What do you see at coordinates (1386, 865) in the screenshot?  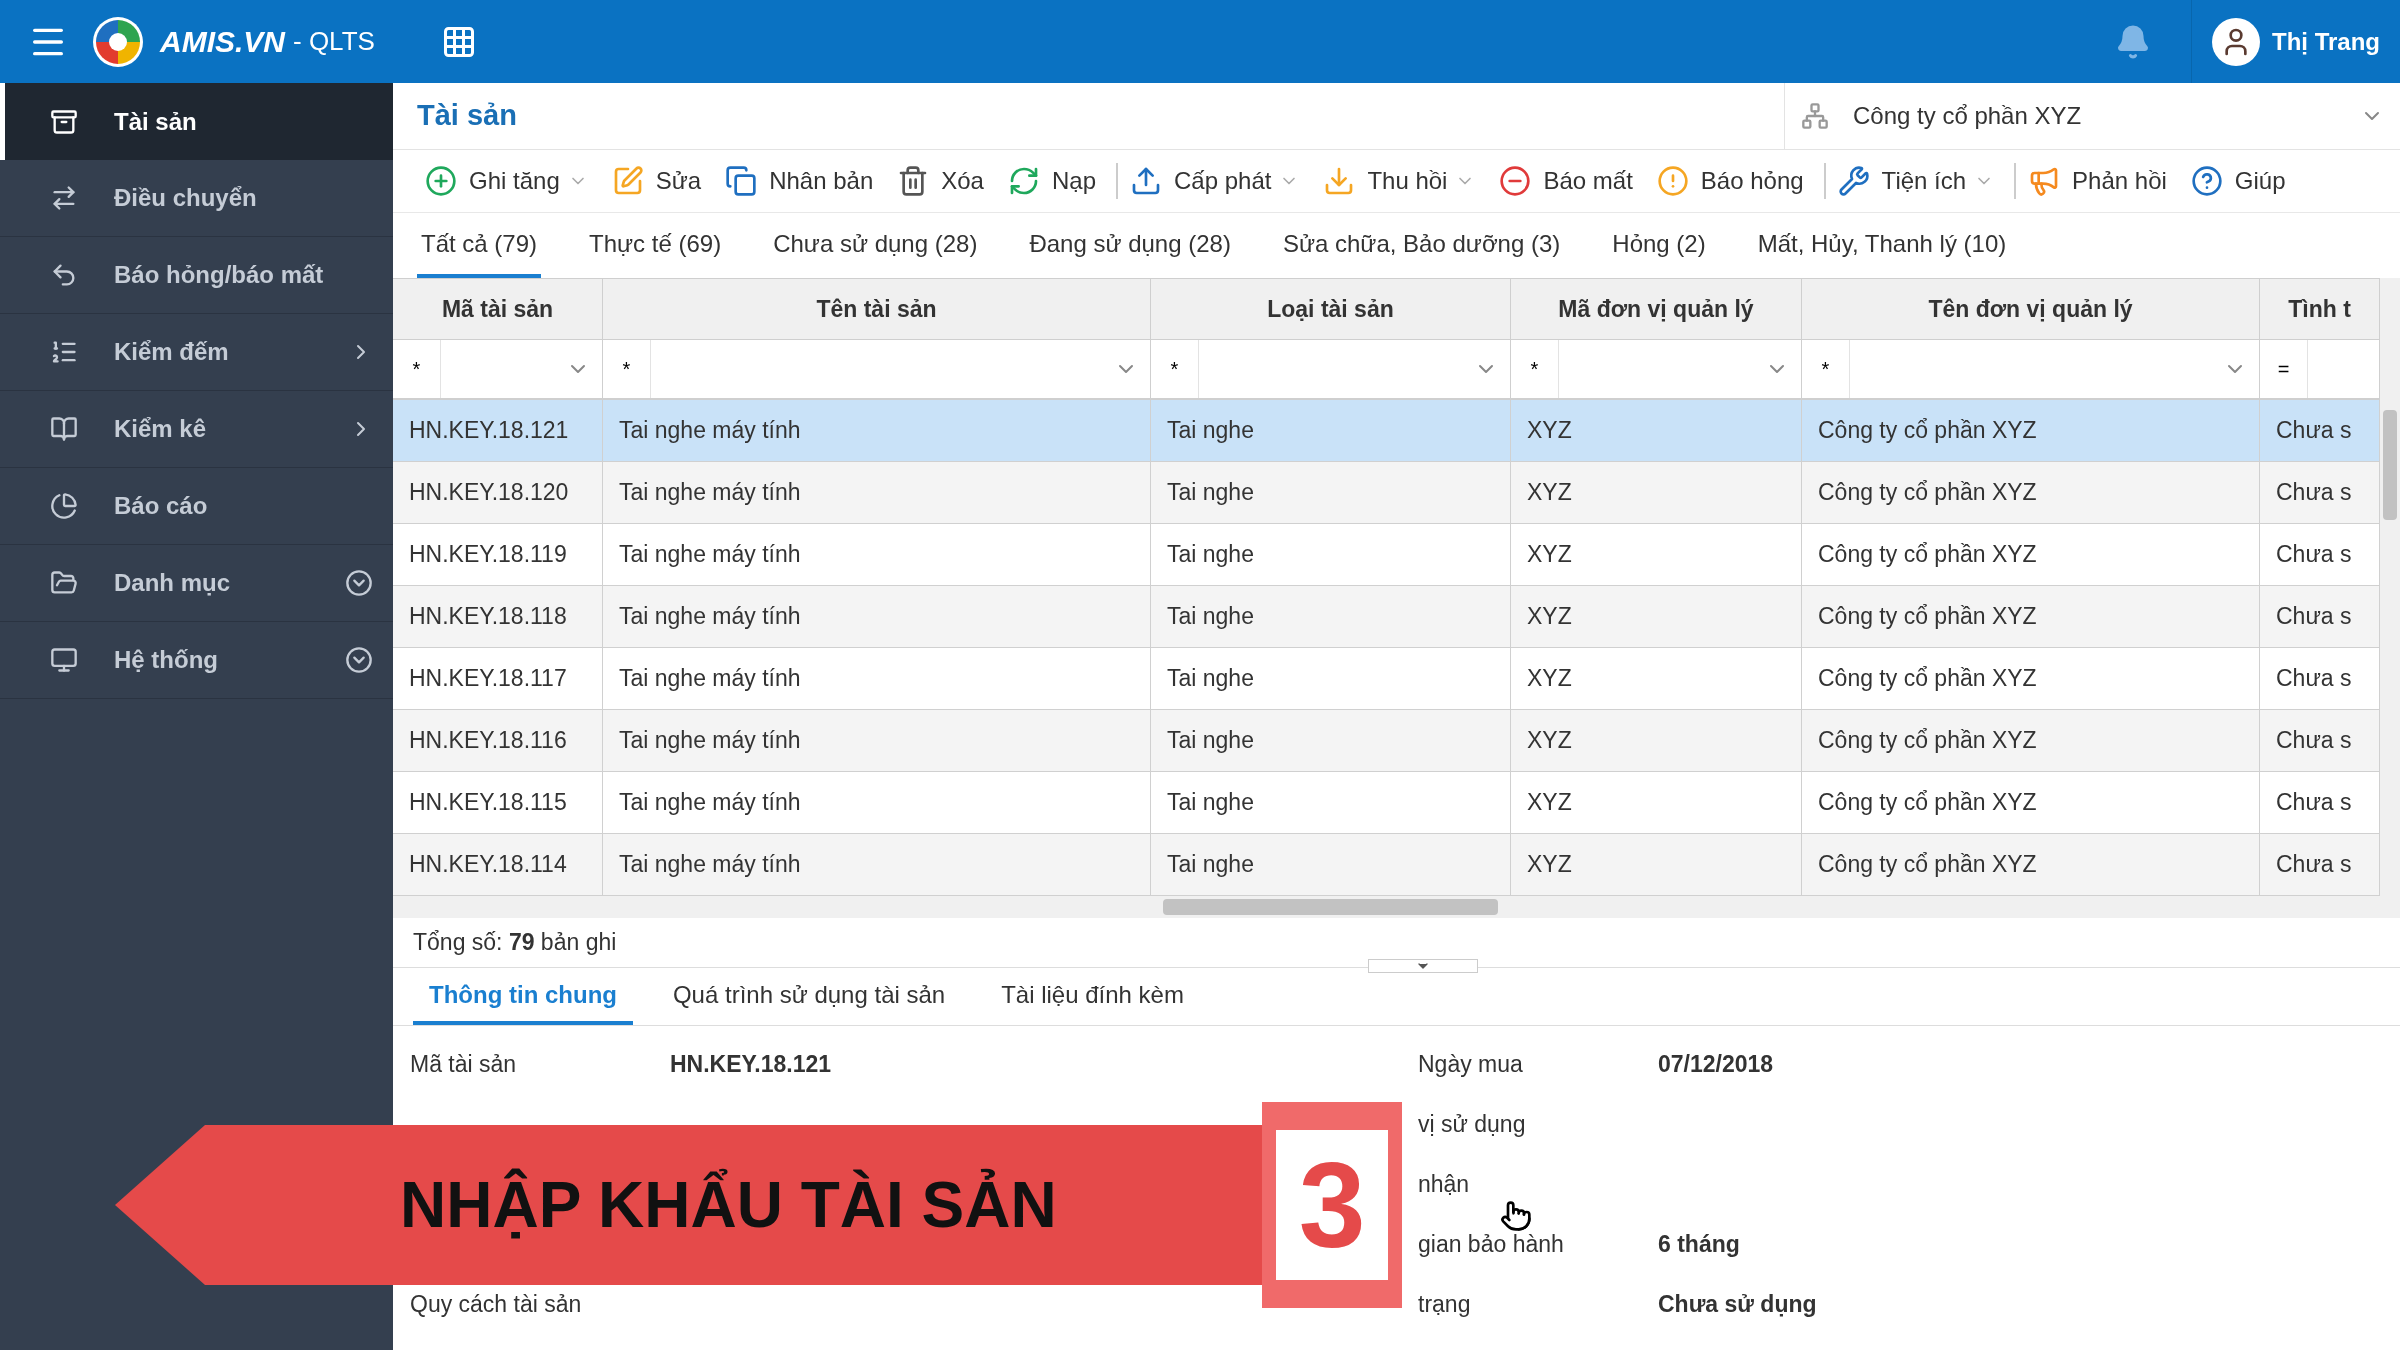 I see `table-row: HN.KEY.18.114 Tai nghe máy tính Tai nghe XYZ Công ty cổ phần XYZ Chưa s` at bounding box center [1386, 865].